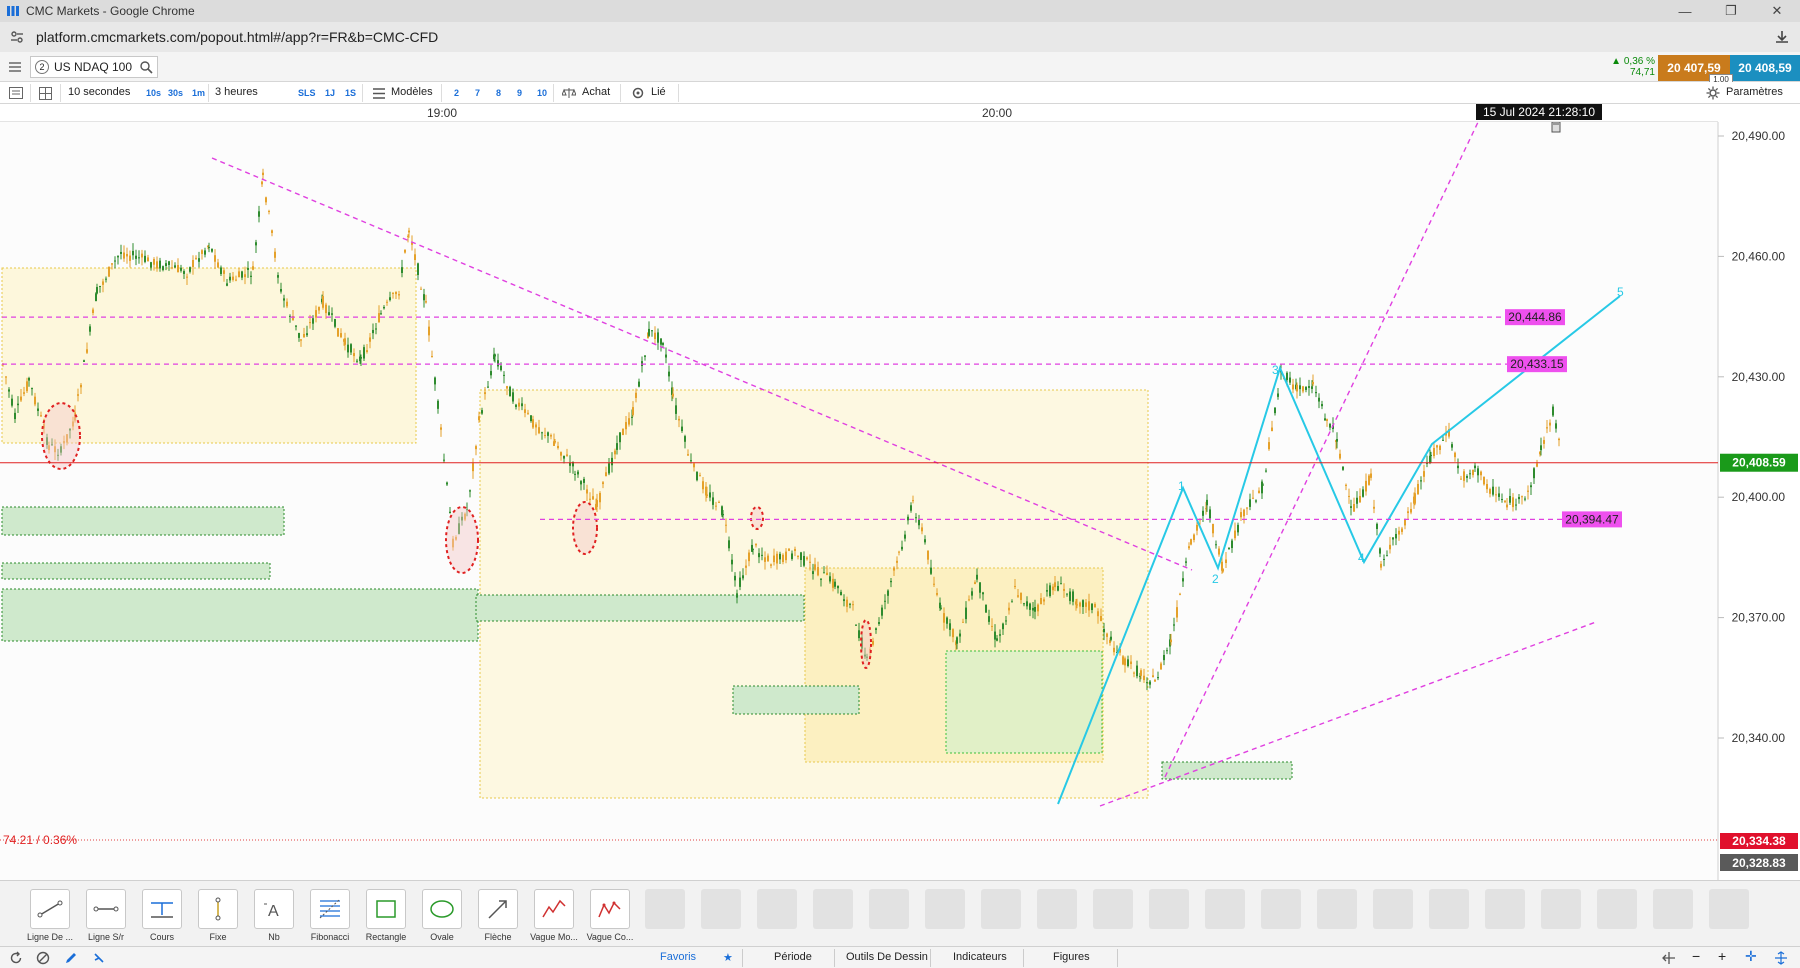 This screenshot has width=1800, height=968. I want to click on range-sls: SLS, so click(307, 93).